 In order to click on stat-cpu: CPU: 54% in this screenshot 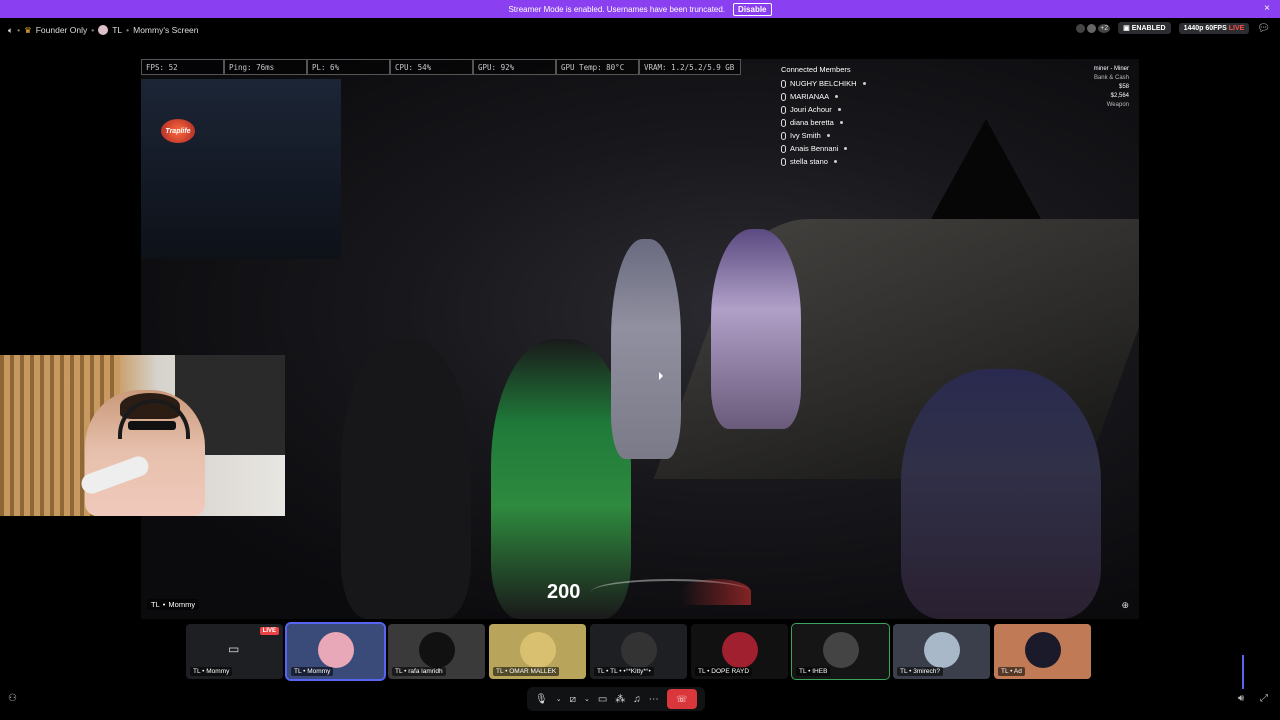, I will do `click(431, 67)`.